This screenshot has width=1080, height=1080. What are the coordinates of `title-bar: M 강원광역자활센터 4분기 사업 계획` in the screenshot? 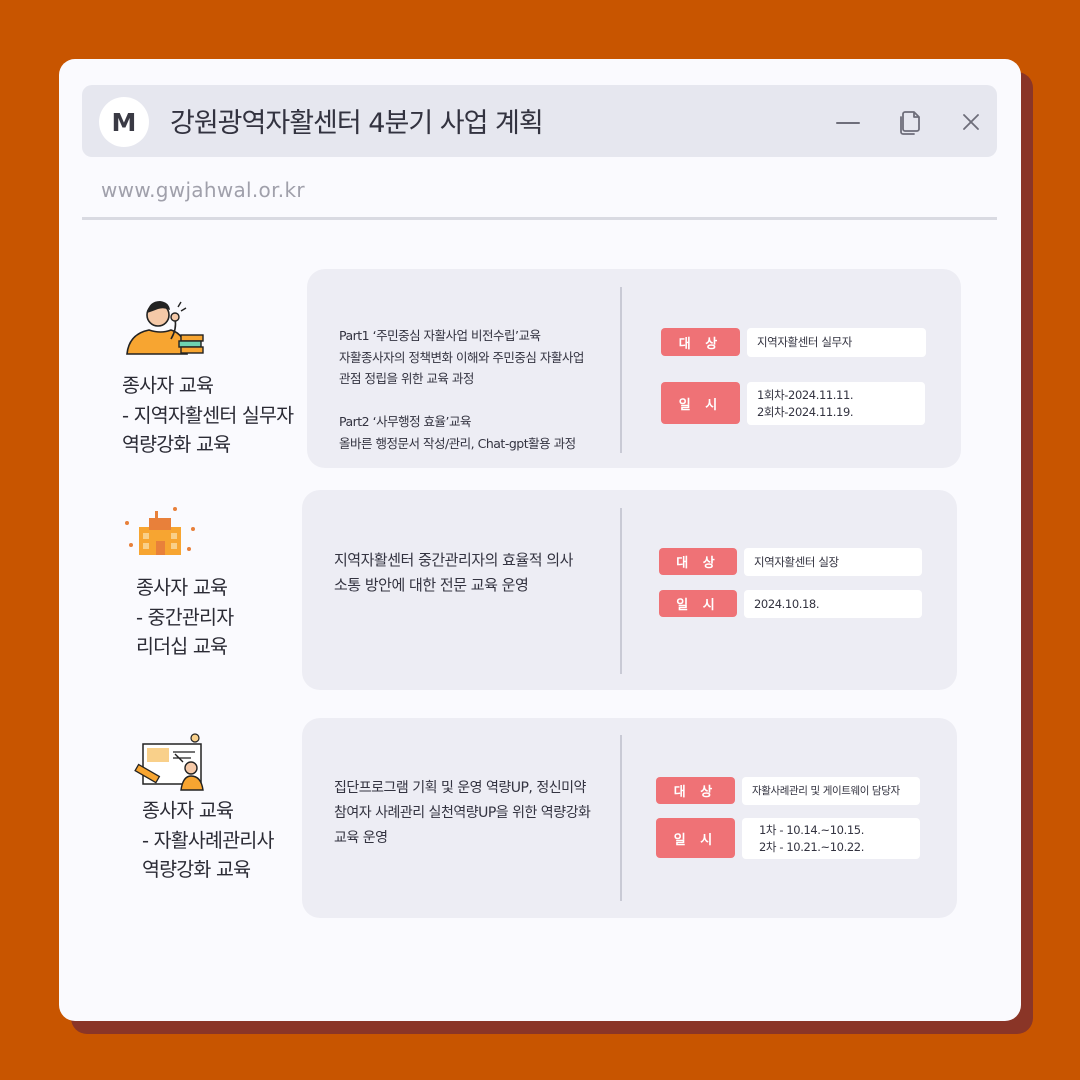 It's located at (539, 121).